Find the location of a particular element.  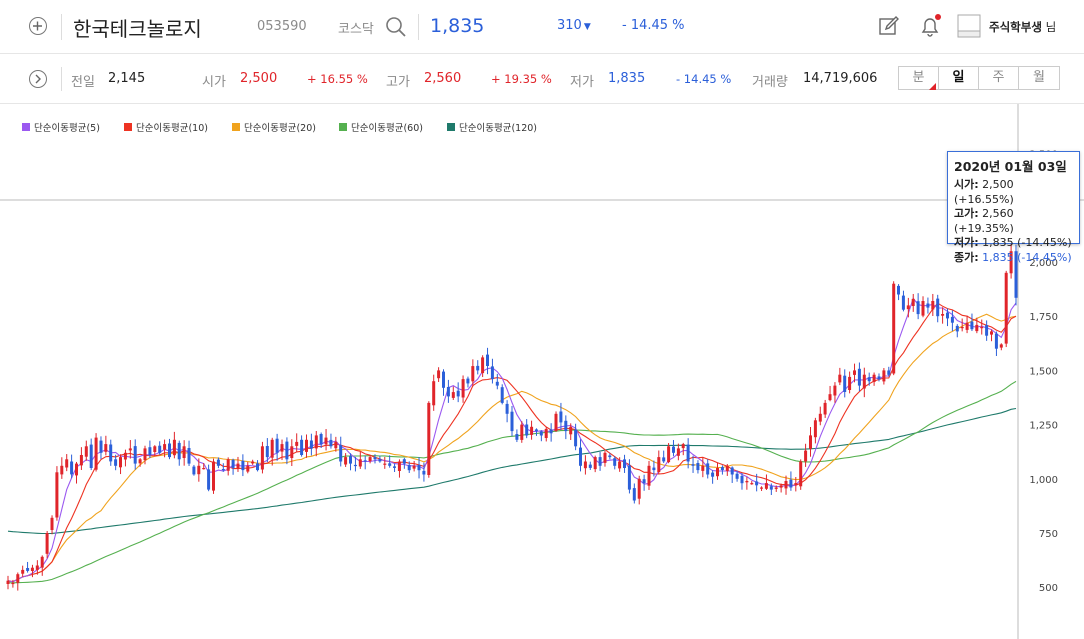

high-label: 고가 is located at coordinates (398, 82).